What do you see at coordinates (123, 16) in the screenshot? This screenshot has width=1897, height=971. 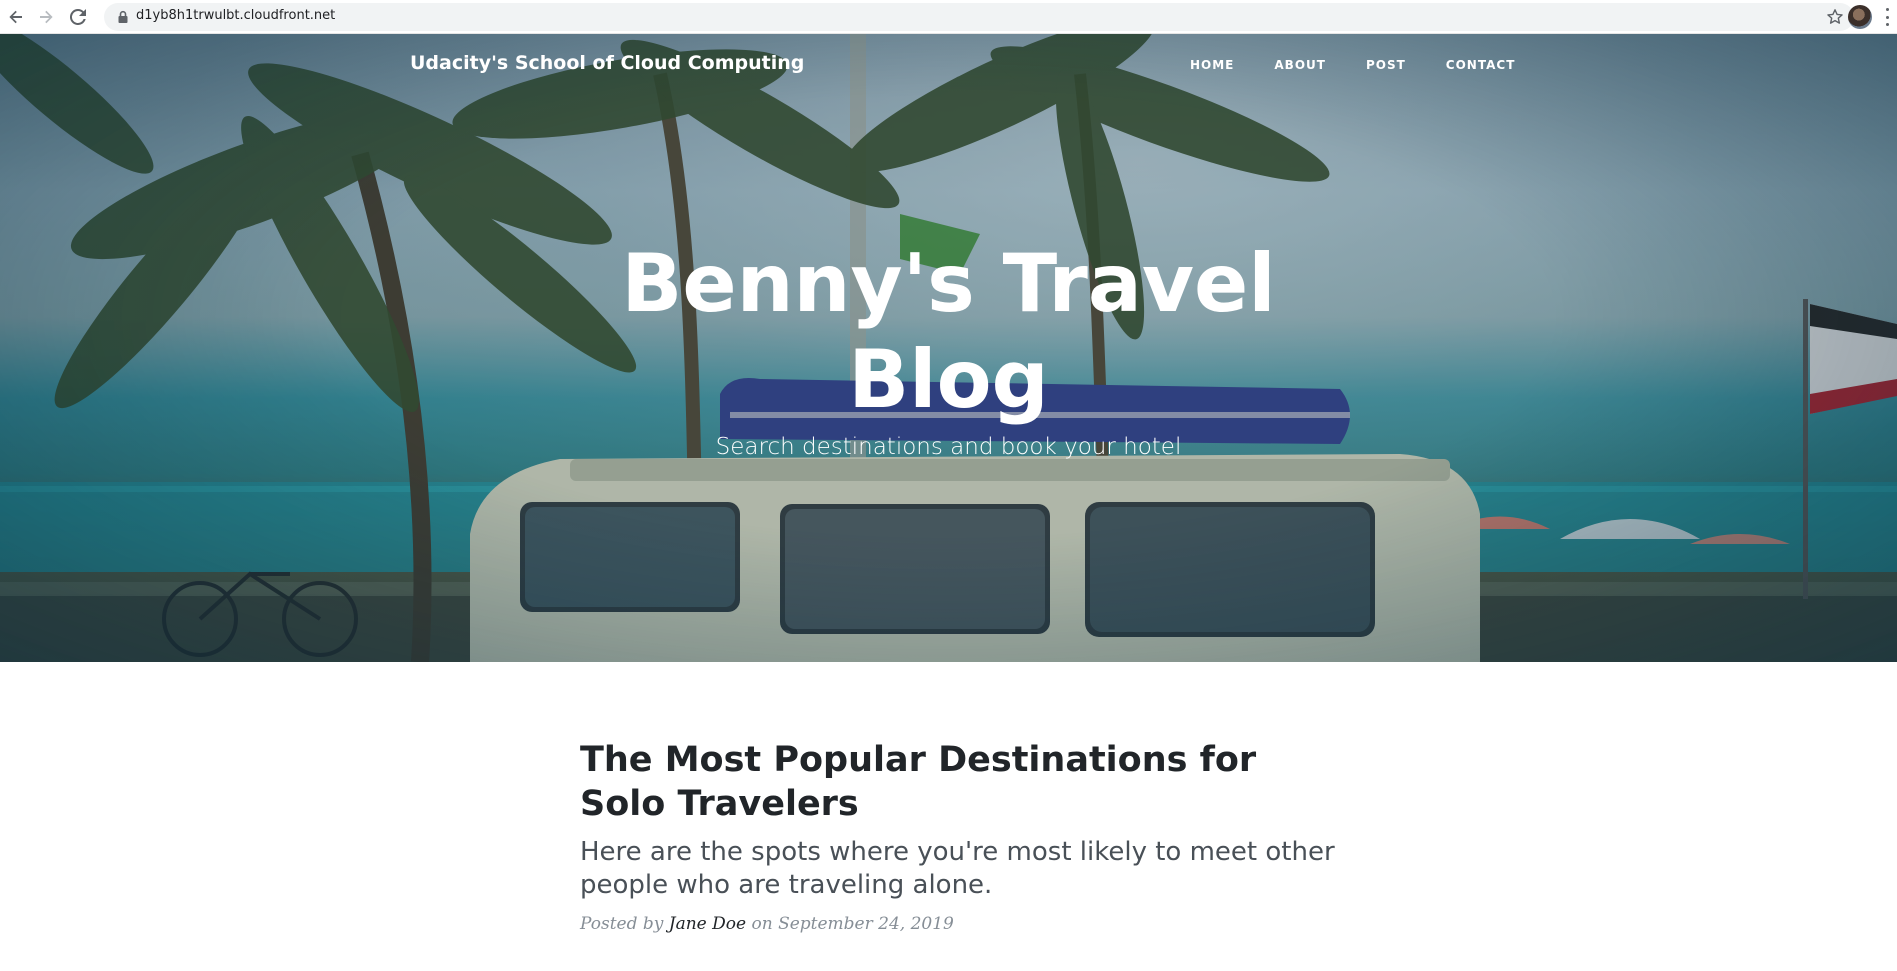 I see `lock-icon` at bounding box center [123, 16].